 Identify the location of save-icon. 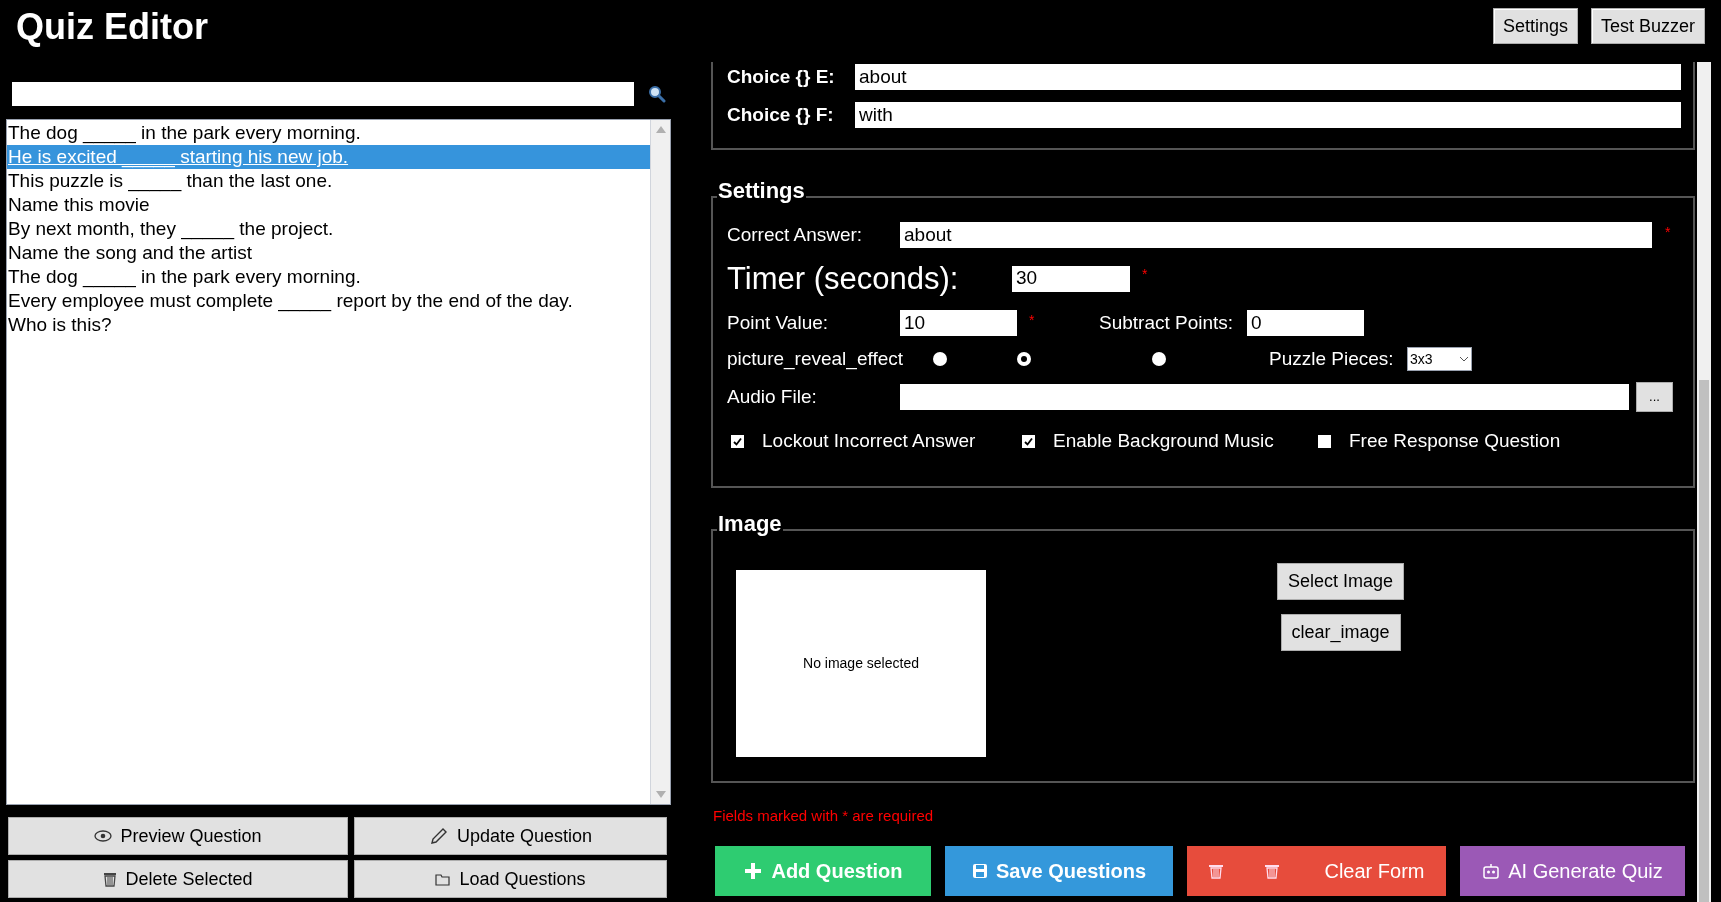
(979, 871).